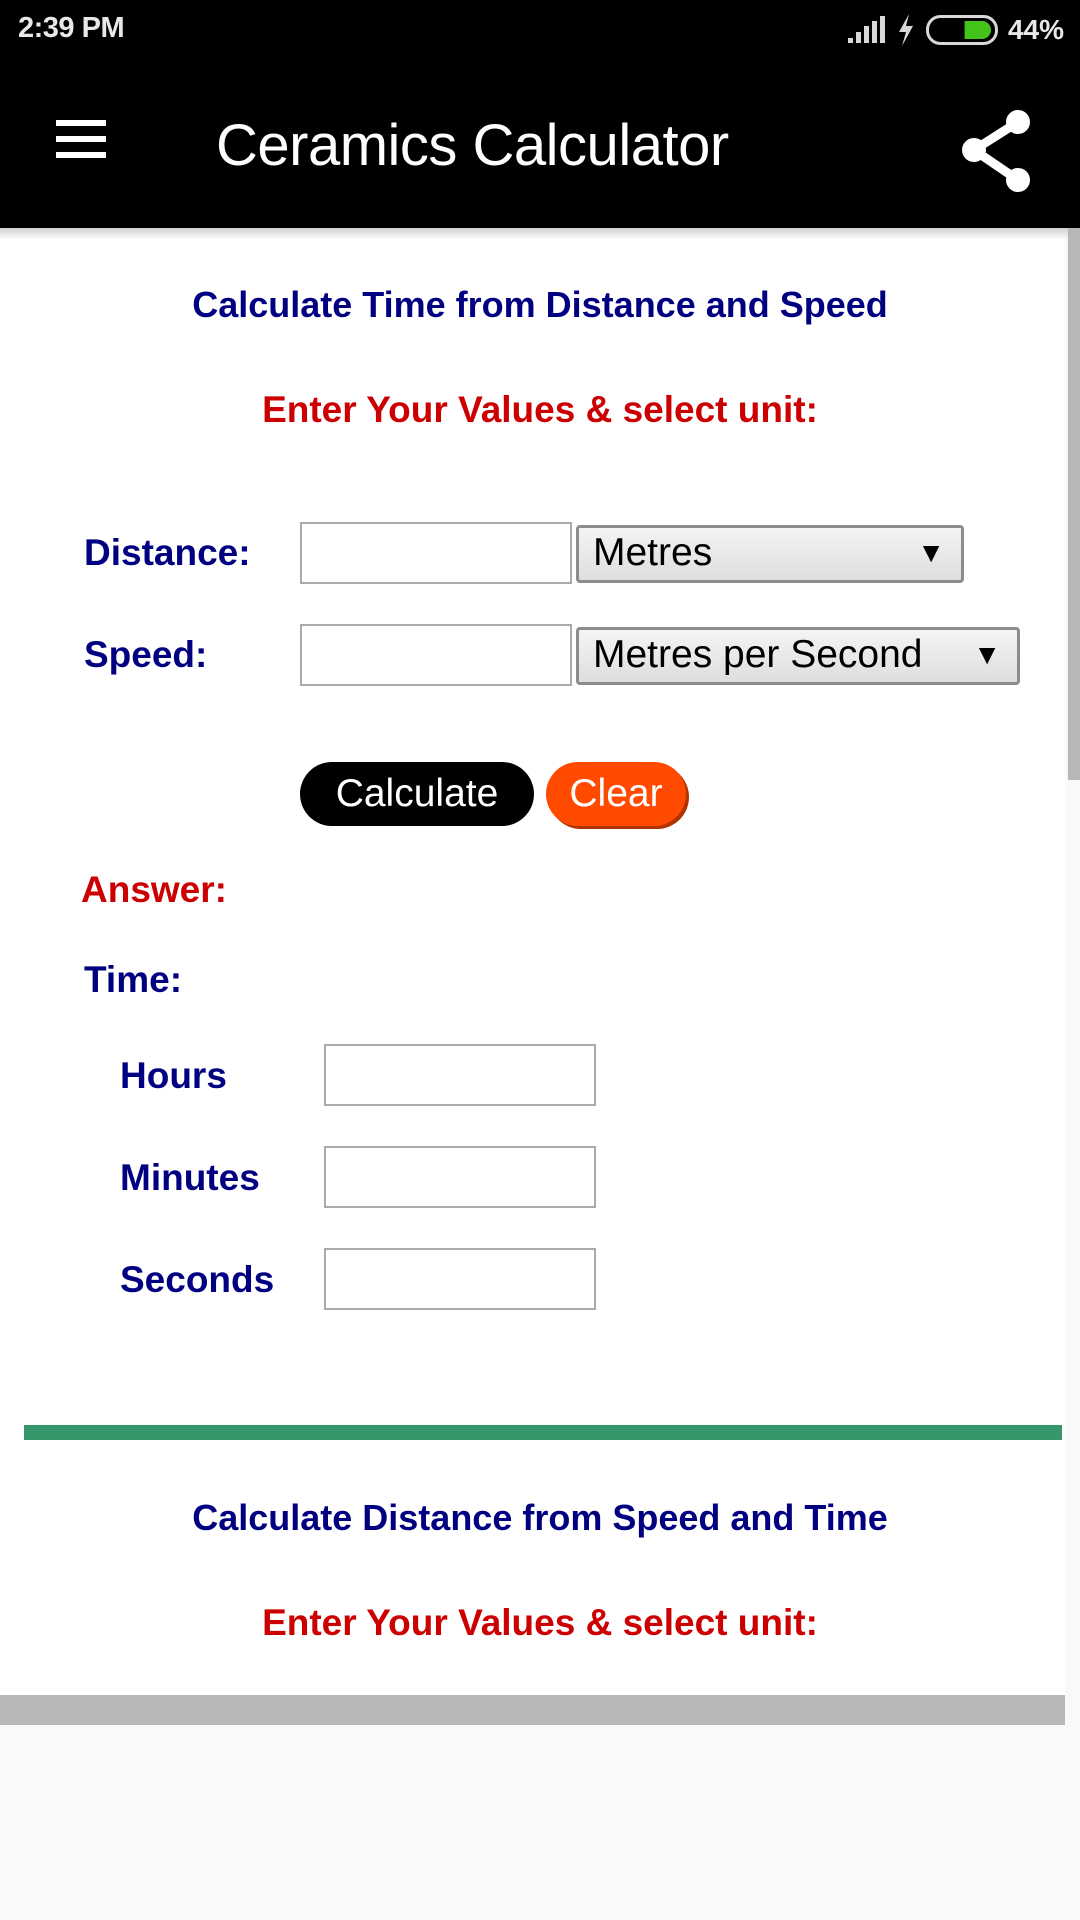 Image resolution: width=1080 pixels, height=1920 pixels. I want to click on speed-label: Speed:, so click(146, 654).